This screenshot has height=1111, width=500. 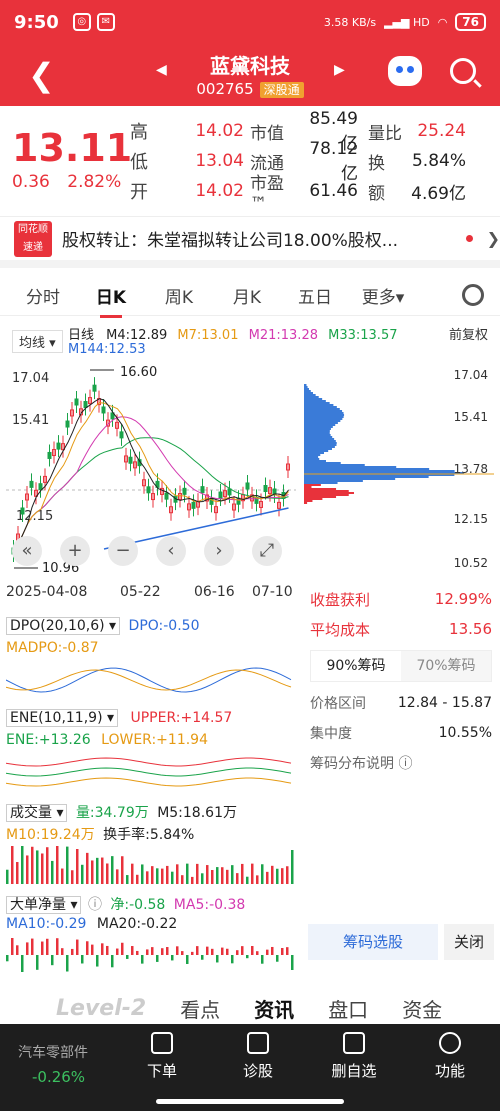 What do you see at coordinates (27, 551) in the screenshot?
I see `rewind-icon: «` at bounding box center [27, 551].